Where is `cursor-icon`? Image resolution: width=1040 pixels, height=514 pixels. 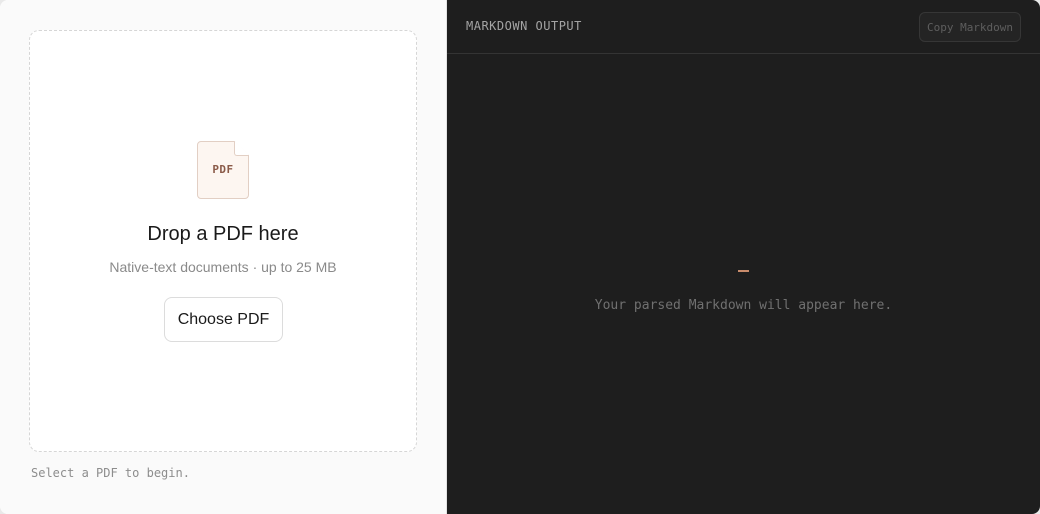
cursor-icon is located at coordinates (743, 271).